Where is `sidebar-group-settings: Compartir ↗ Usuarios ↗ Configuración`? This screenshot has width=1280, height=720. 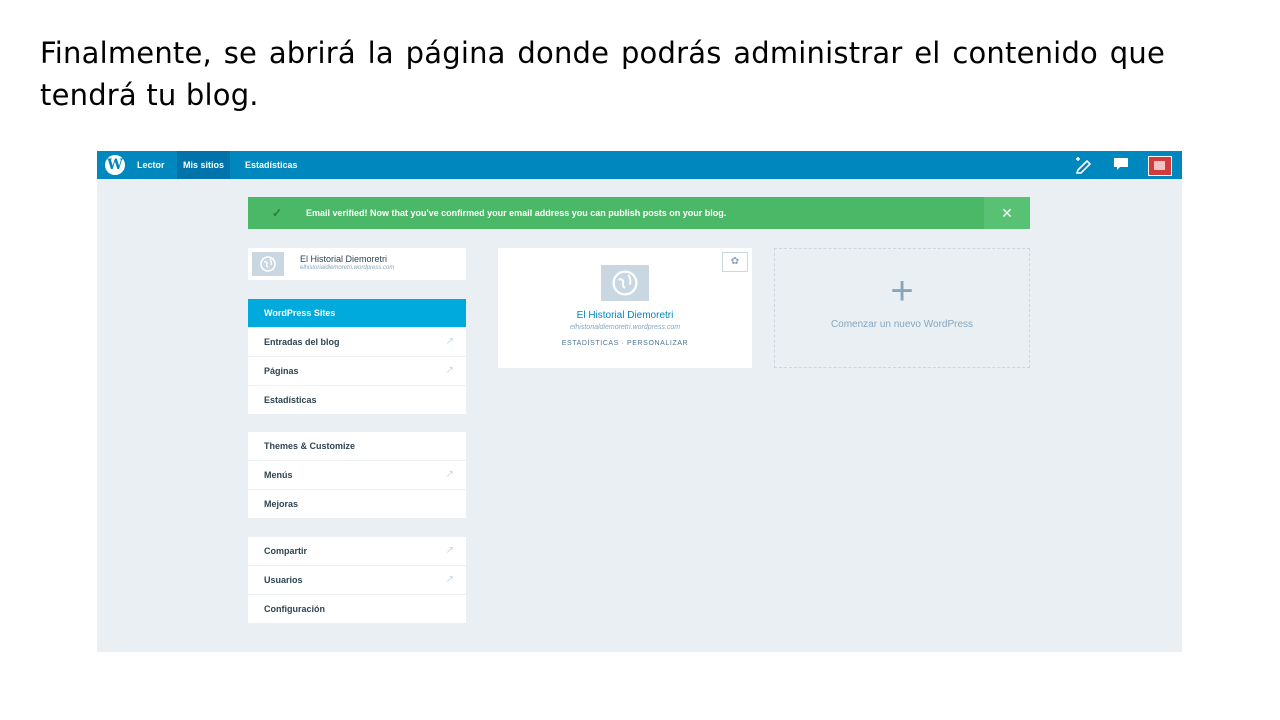
sidebar-group-settings: Compartir ↗ Usuarios ↗ Configuración is located at coordinates (357, 580).